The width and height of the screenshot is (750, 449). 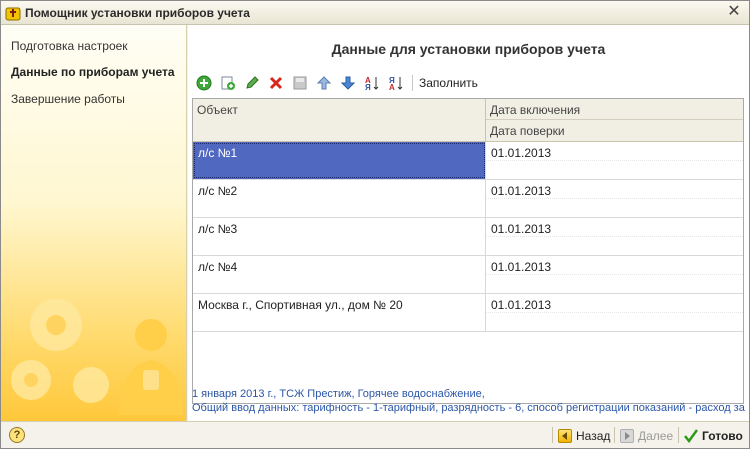 I want to click on cell-object: л/с №2, so click(x=339, y=198).